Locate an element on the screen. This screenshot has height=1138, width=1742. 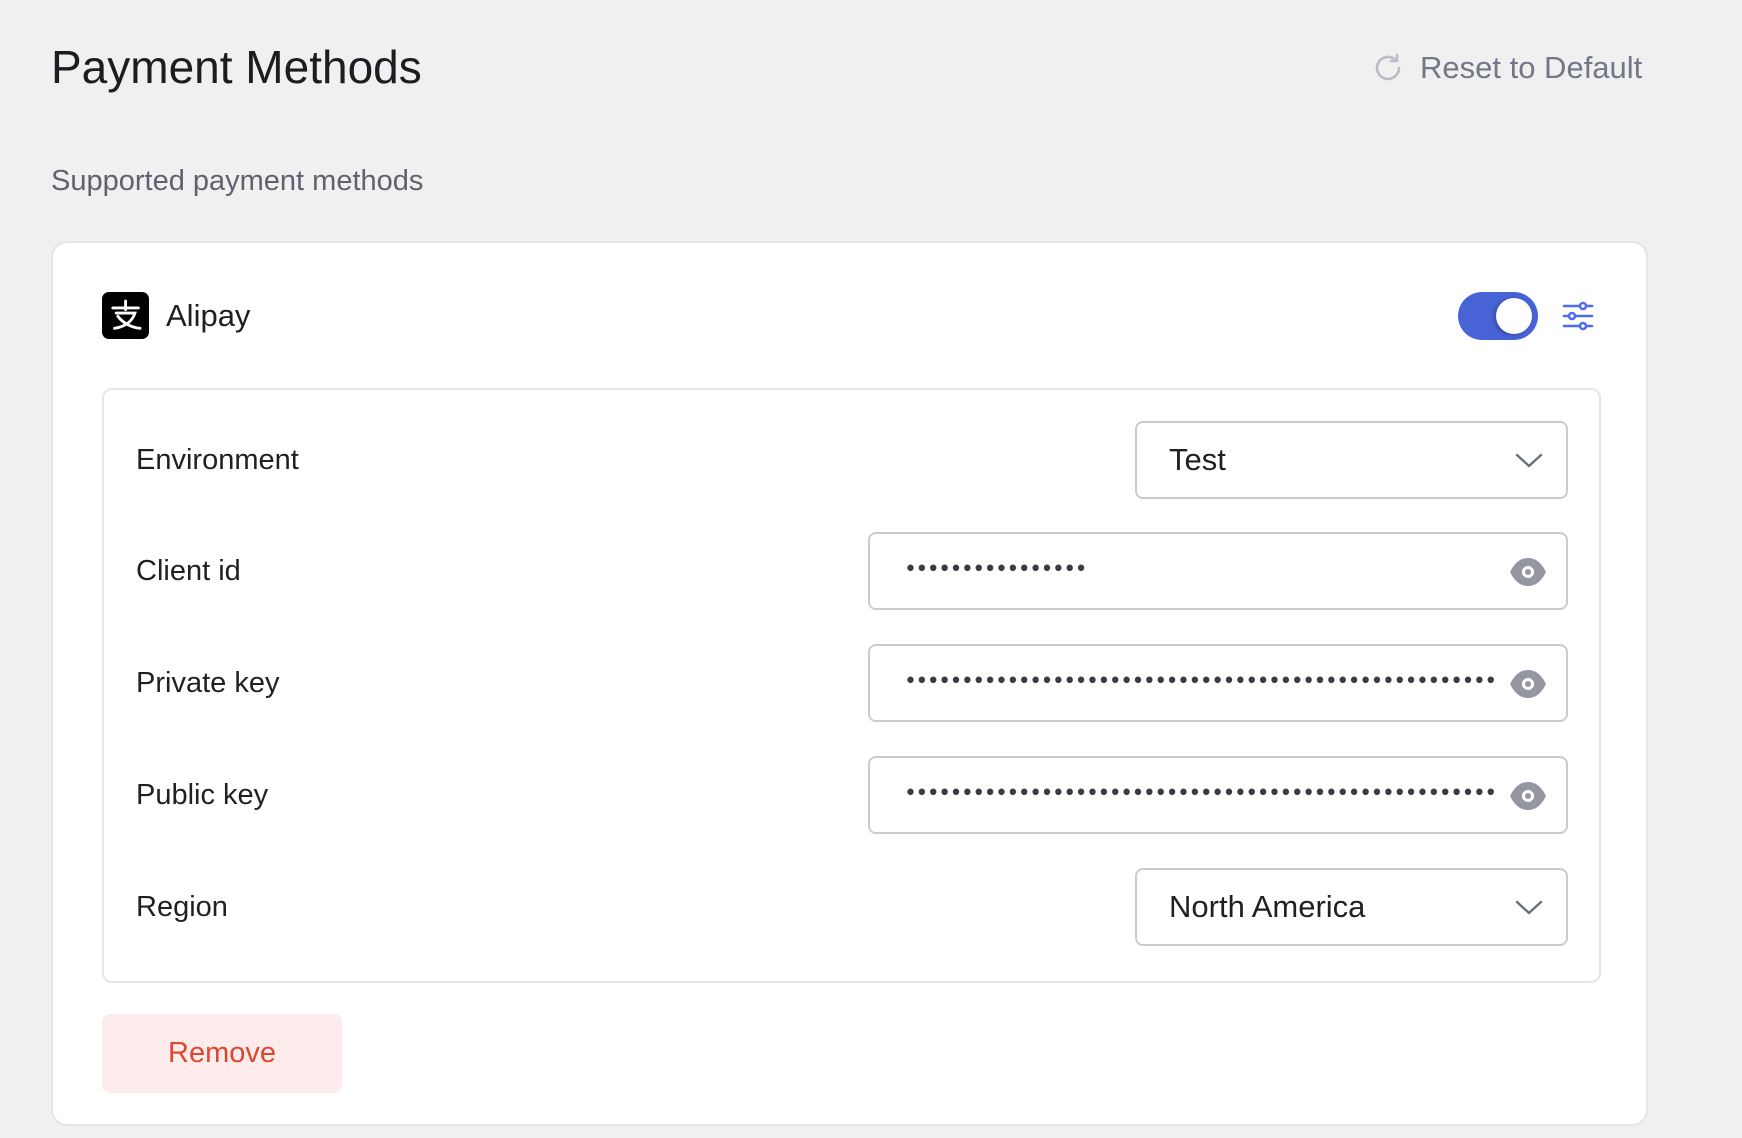
reset-label: Reset to Default is located at coordinates (1531, 67).